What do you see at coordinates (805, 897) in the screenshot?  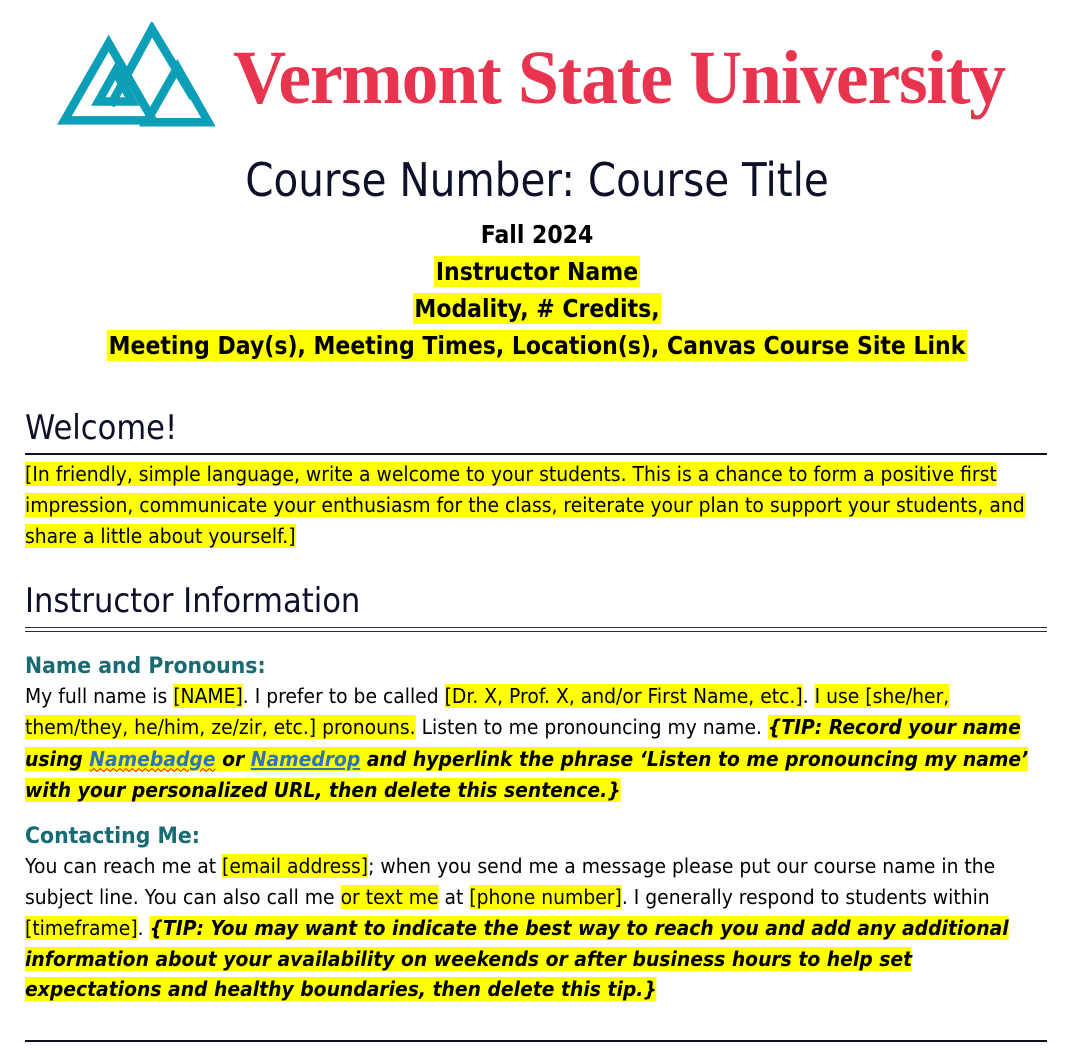 I see `cm-text-4: . I generally respond to students within` at bounding box center [805, 897].